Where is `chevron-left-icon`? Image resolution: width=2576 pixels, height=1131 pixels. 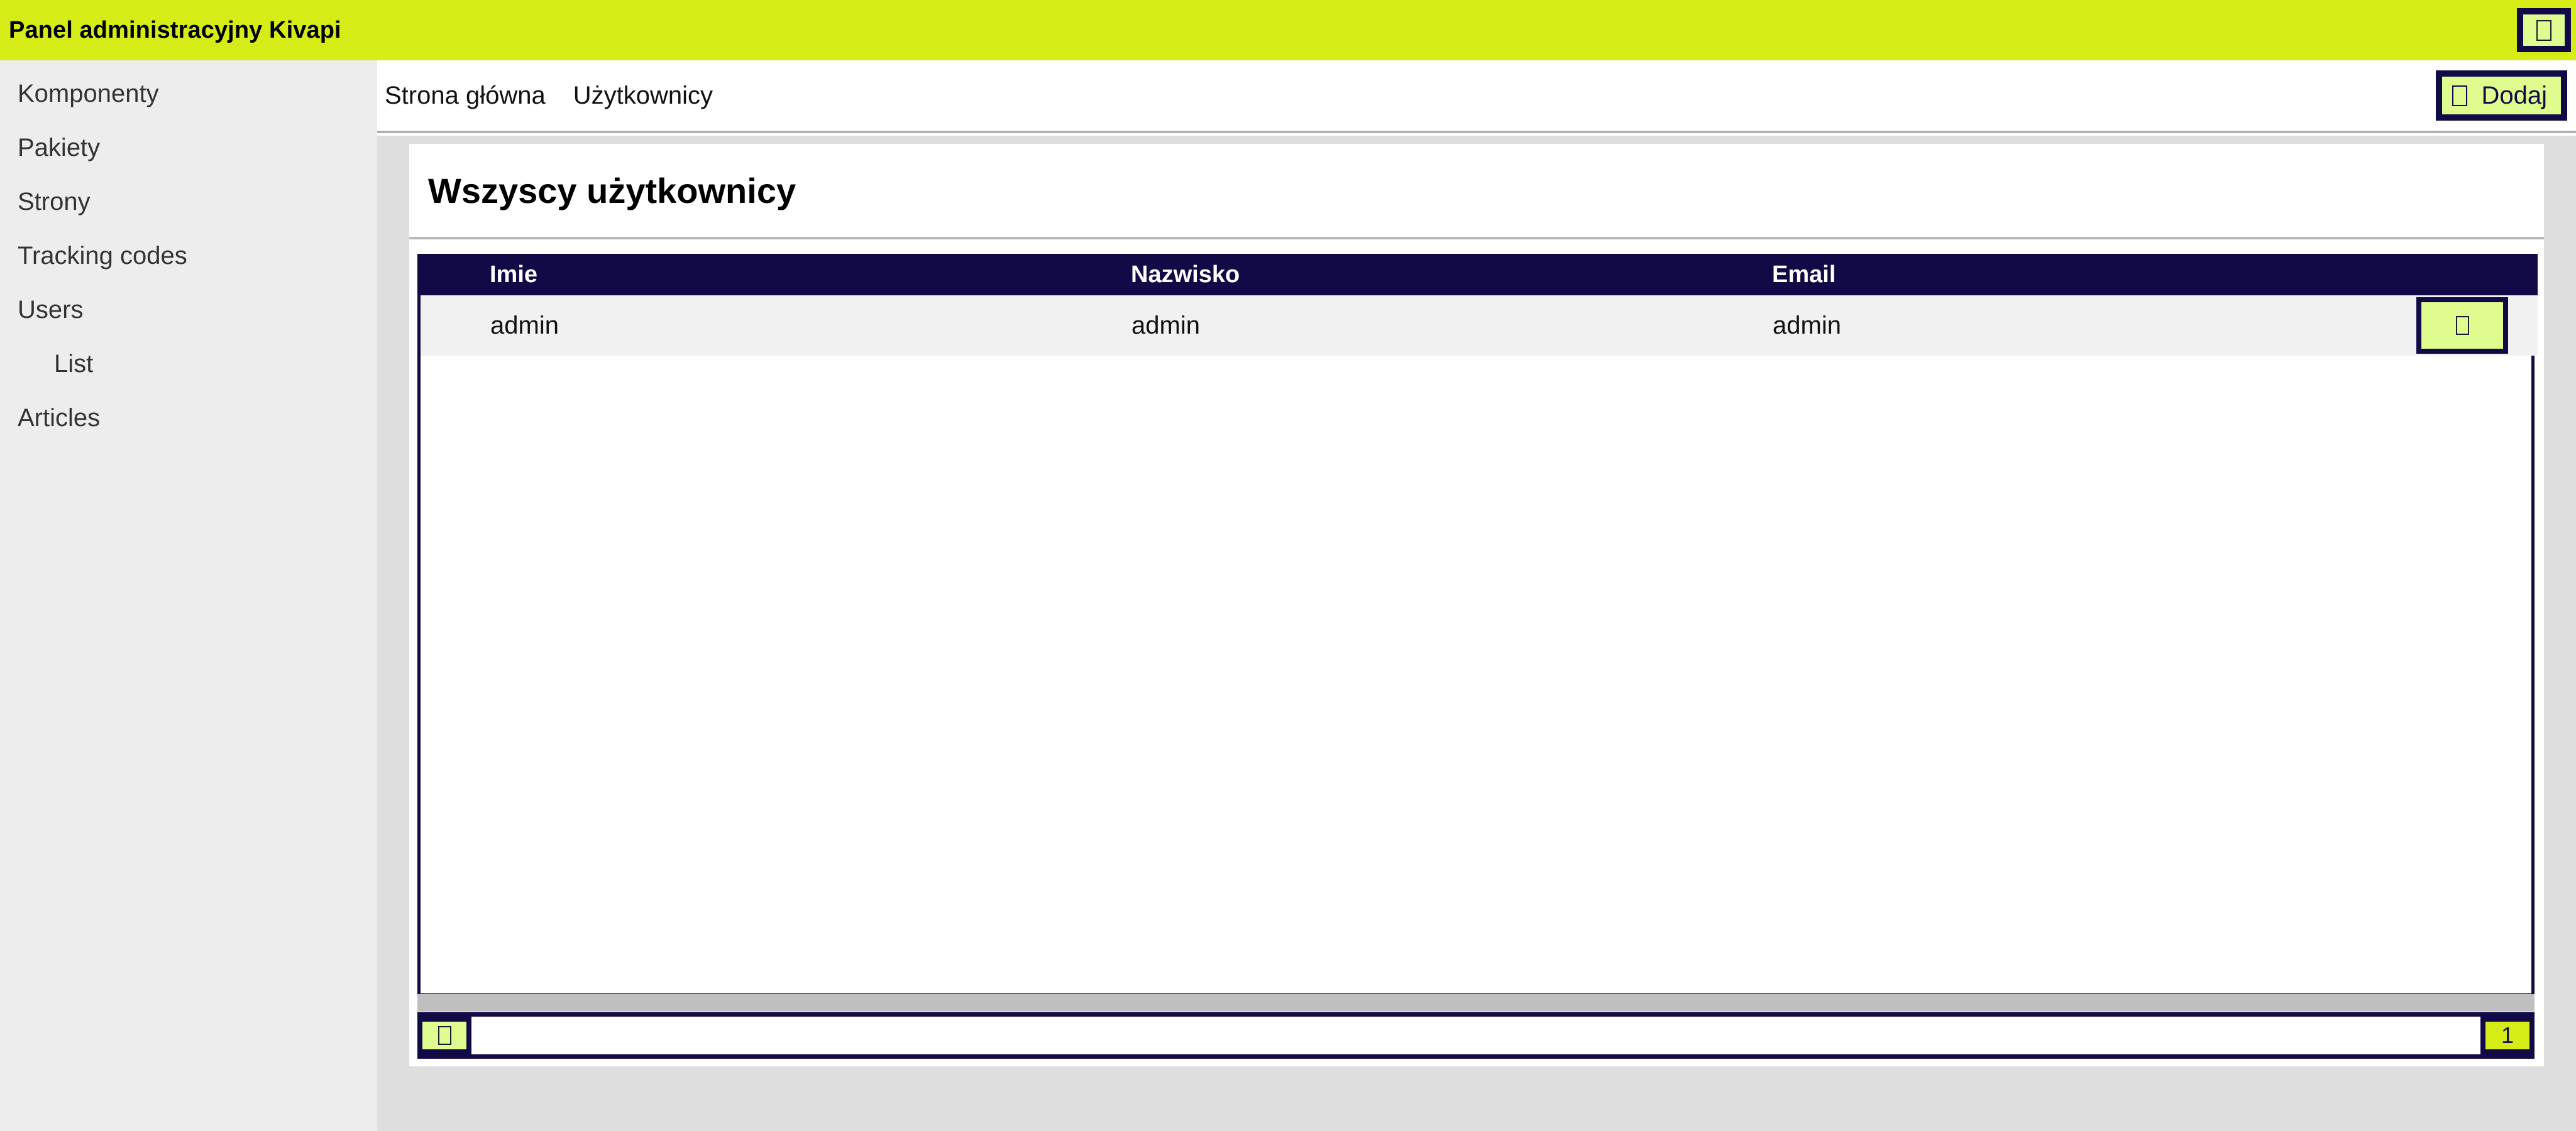
chevron-left-icon is located at coordinates (444, 1035).